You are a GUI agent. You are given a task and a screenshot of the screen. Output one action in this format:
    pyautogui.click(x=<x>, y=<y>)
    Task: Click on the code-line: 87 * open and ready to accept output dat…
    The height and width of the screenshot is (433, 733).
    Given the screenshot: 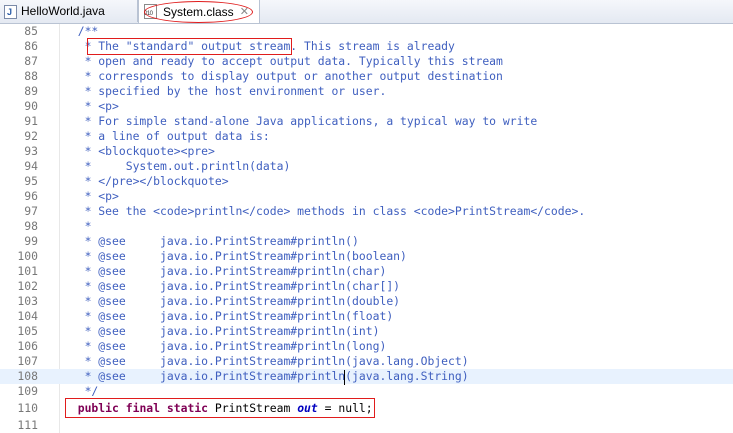 What is the action you would take?
    pyautogui.click(x=366, y=61)
    